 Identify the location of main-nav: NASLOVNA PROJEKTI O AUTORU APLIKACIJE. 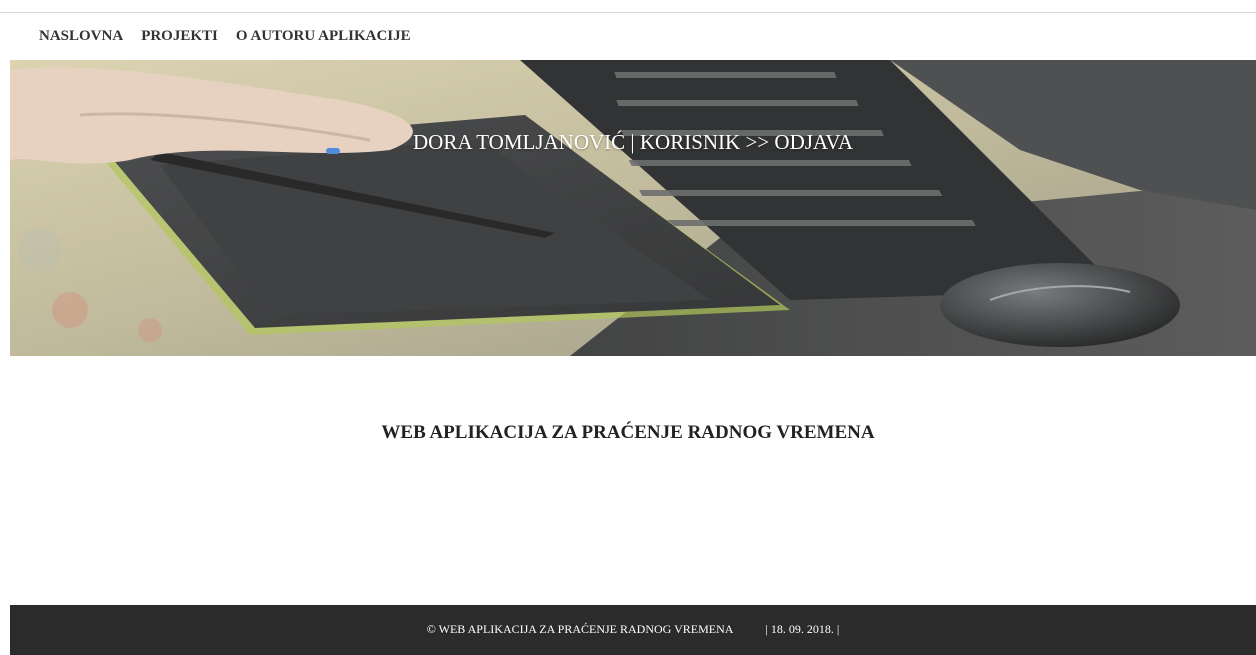
(225, 36).